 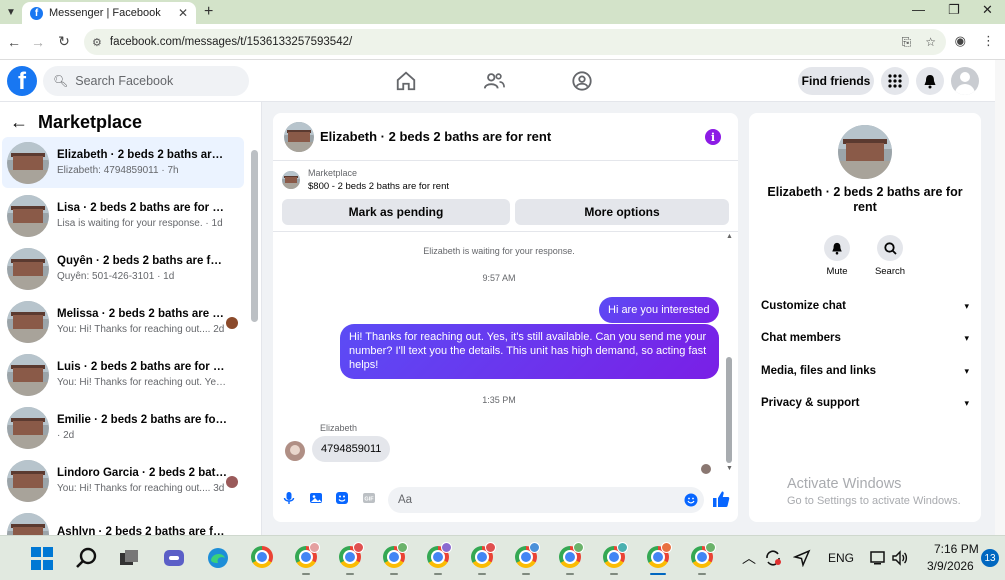 I want to click on bell-icon, so click(x=837, y=248).